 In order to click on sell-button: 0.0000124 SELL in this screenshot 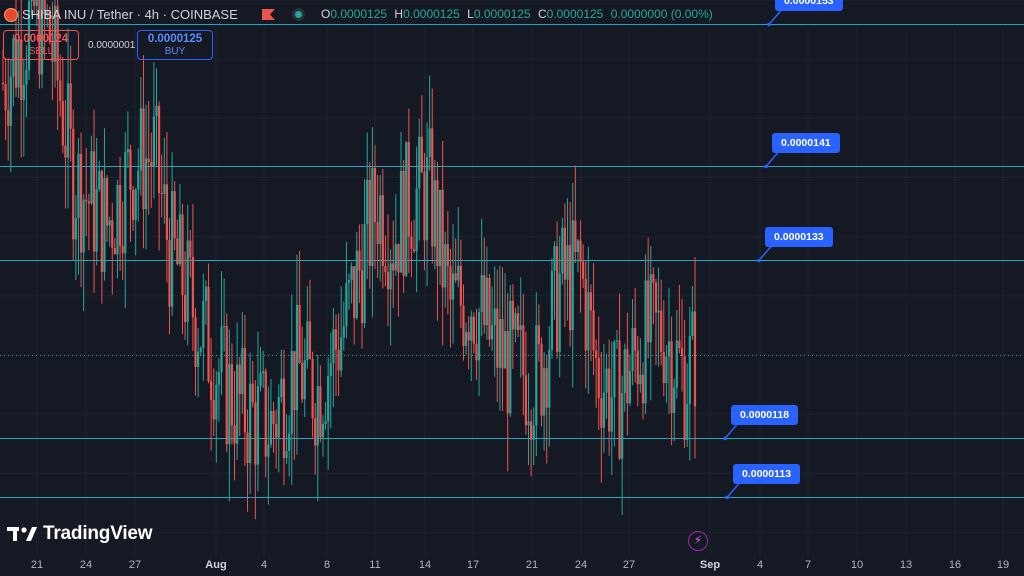, I will do `click(41, 45)`.